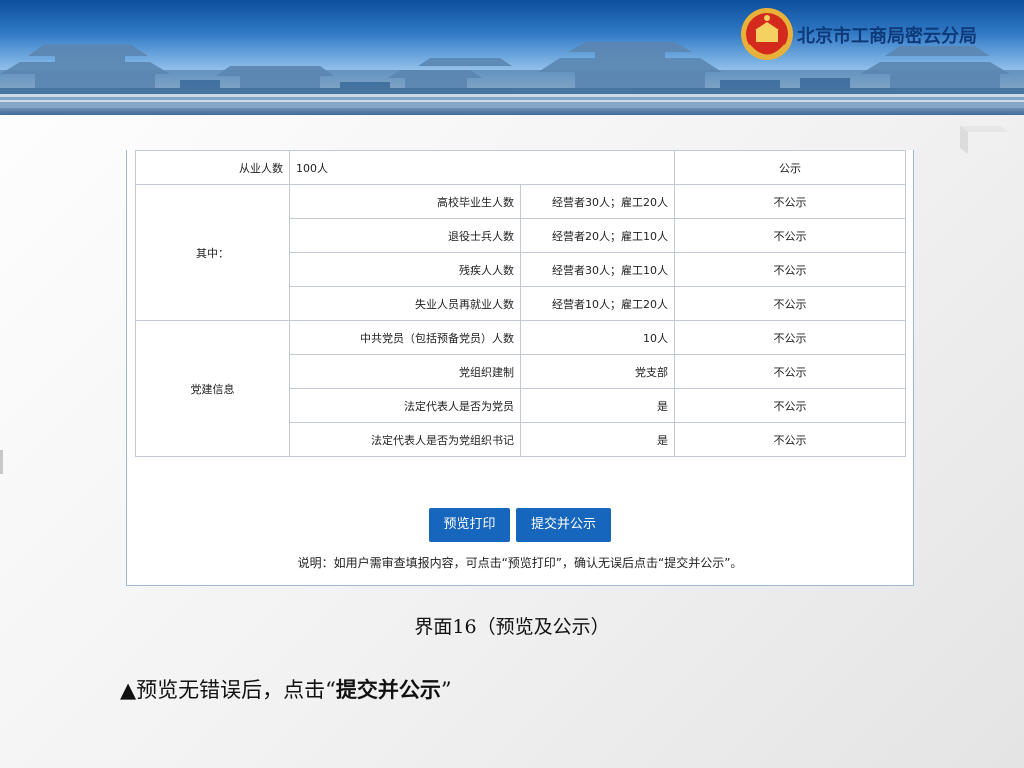 This screenshot has width=1024, height=768. Describe the element at coordinates (405, 439) in the screenshot. I see `row-label: 法定代表人是否为党组织书记` at that location.